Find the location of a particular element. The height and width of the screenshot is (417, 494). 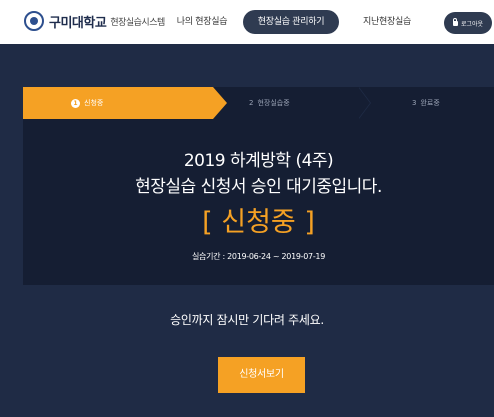

logout-button: 로그아웃 is located at coordinates (468, 23).